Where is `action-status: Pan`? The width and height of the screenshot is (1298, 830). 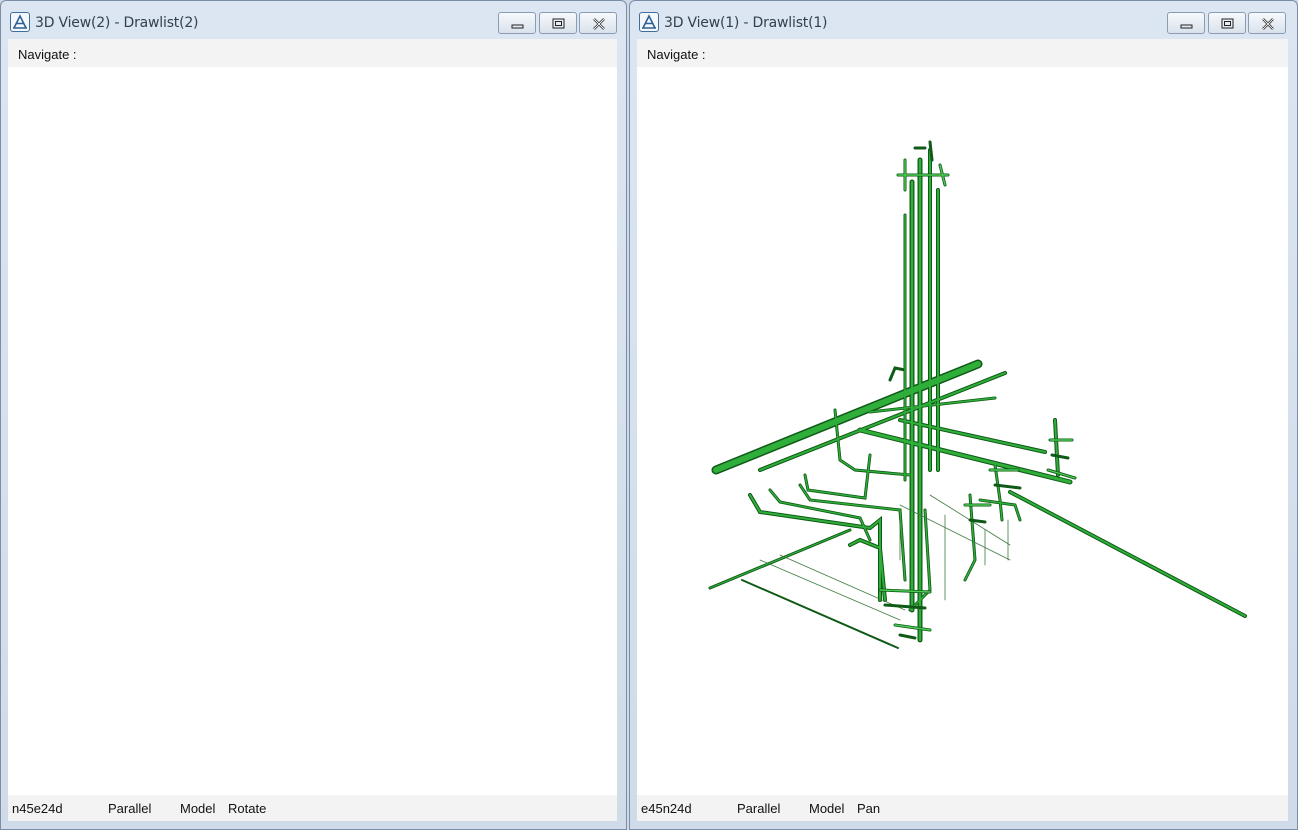
action-status: Pan is located at coordinates (869, 808).